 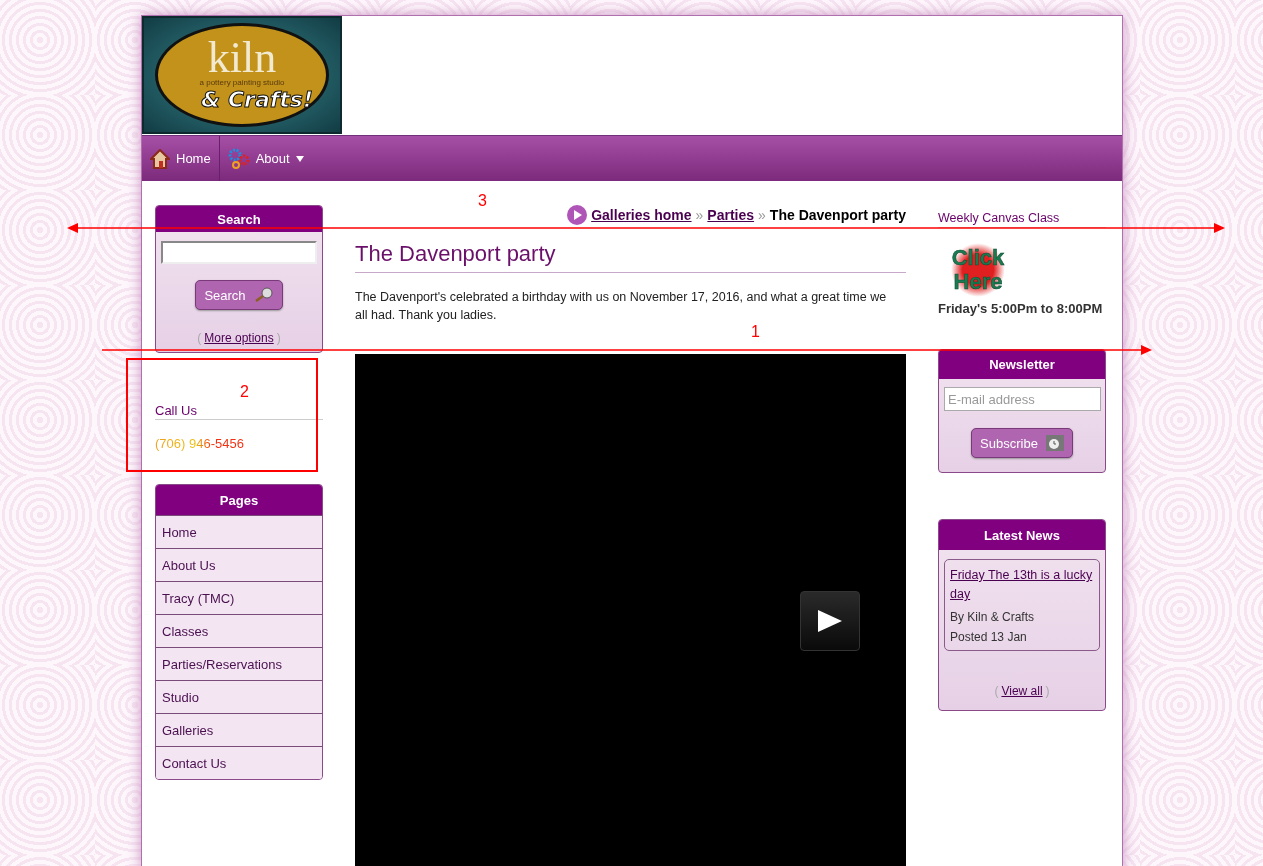 I want to click on clock-icon, so click(x=1054, y=443).